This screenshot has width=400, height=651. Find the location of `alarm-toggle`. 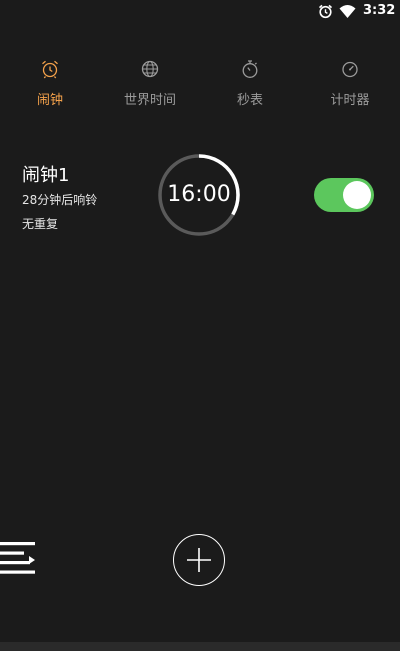

alarm-toggle is located at coordinates (344, 195).